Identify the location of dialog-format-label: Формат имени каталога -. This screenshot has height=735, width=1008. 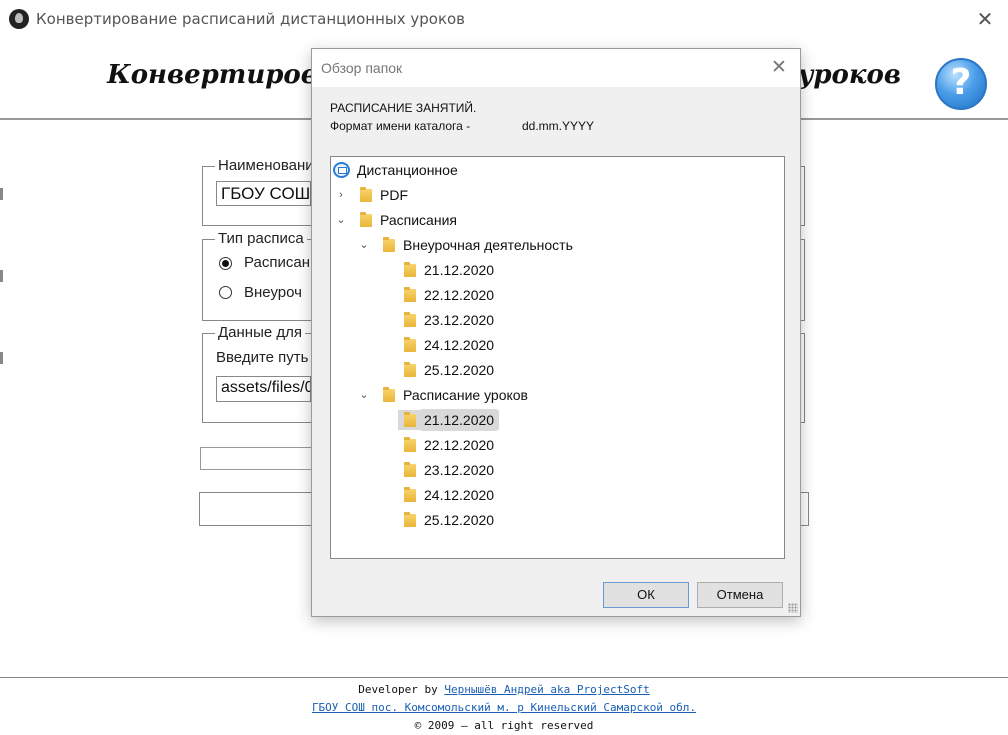
(400, 126).